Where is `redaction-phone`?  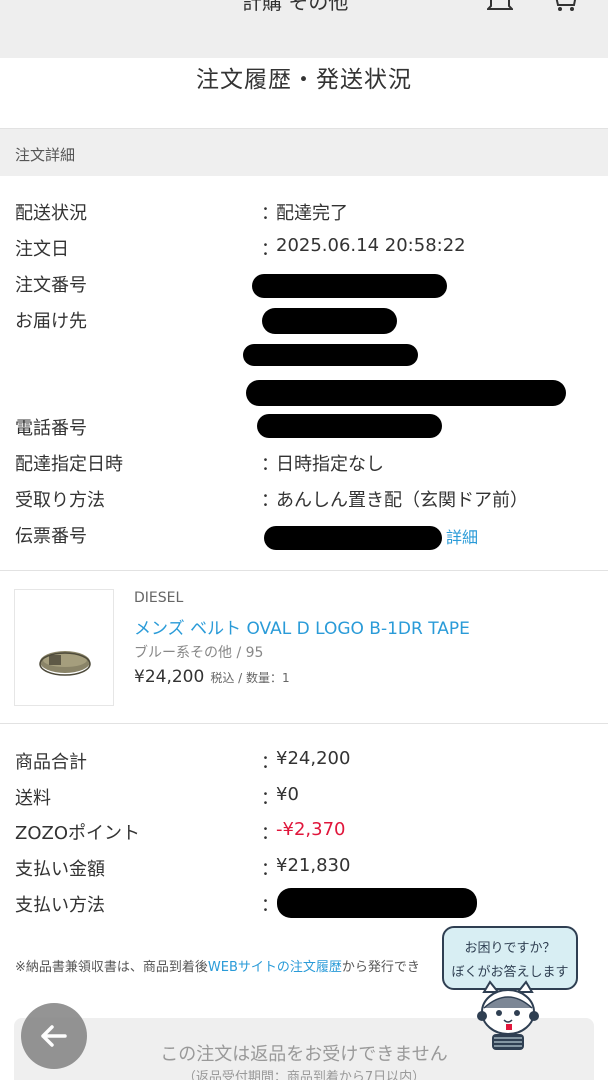
redaction-phone is located at coordinates (349, 426).